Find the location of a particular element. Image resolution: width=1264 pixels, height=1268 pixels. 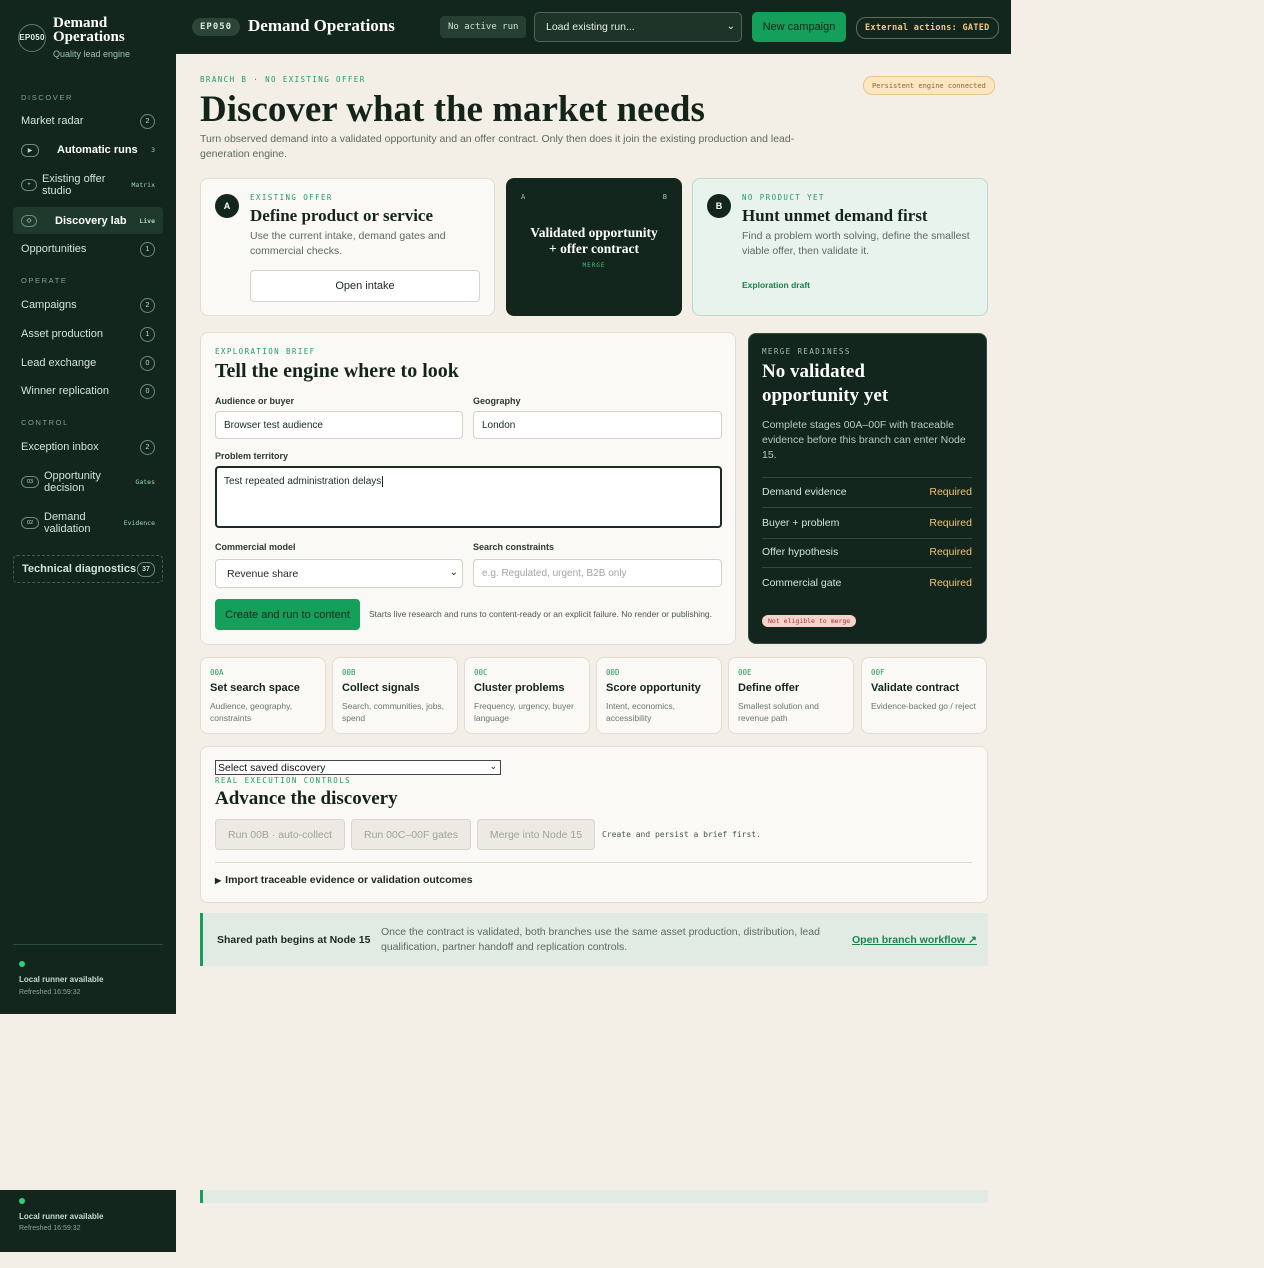

sidebar-item-opportunities: Opportunities 1 is located at coordinates (88, 249).